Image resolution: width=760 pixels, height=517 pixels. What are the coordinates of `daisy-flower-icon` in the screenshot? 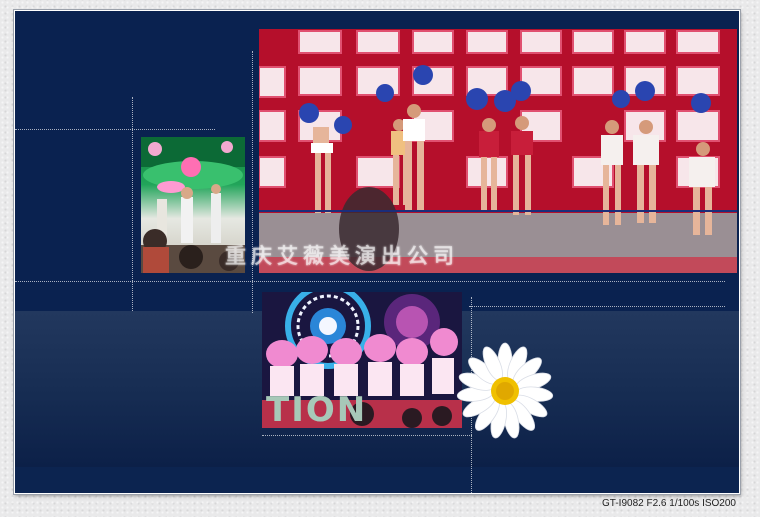 It's located at (505, 390).